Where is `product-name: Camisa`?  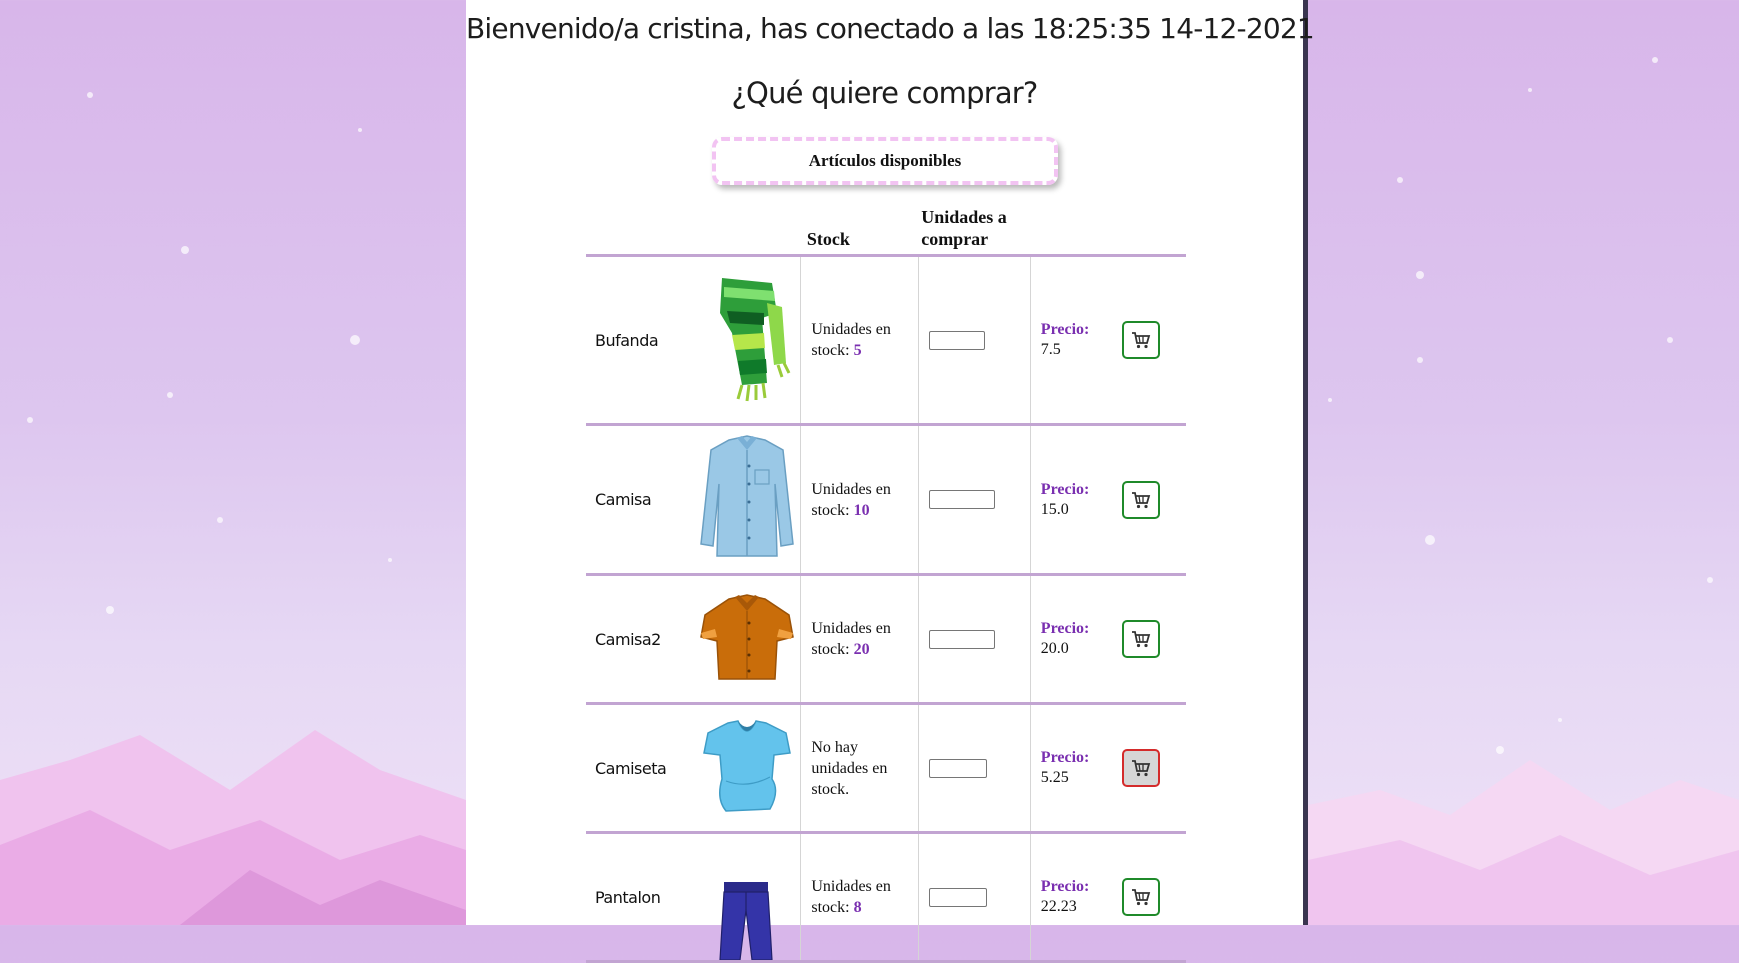
product-name: Camisa is located at coordinates (640, 500).